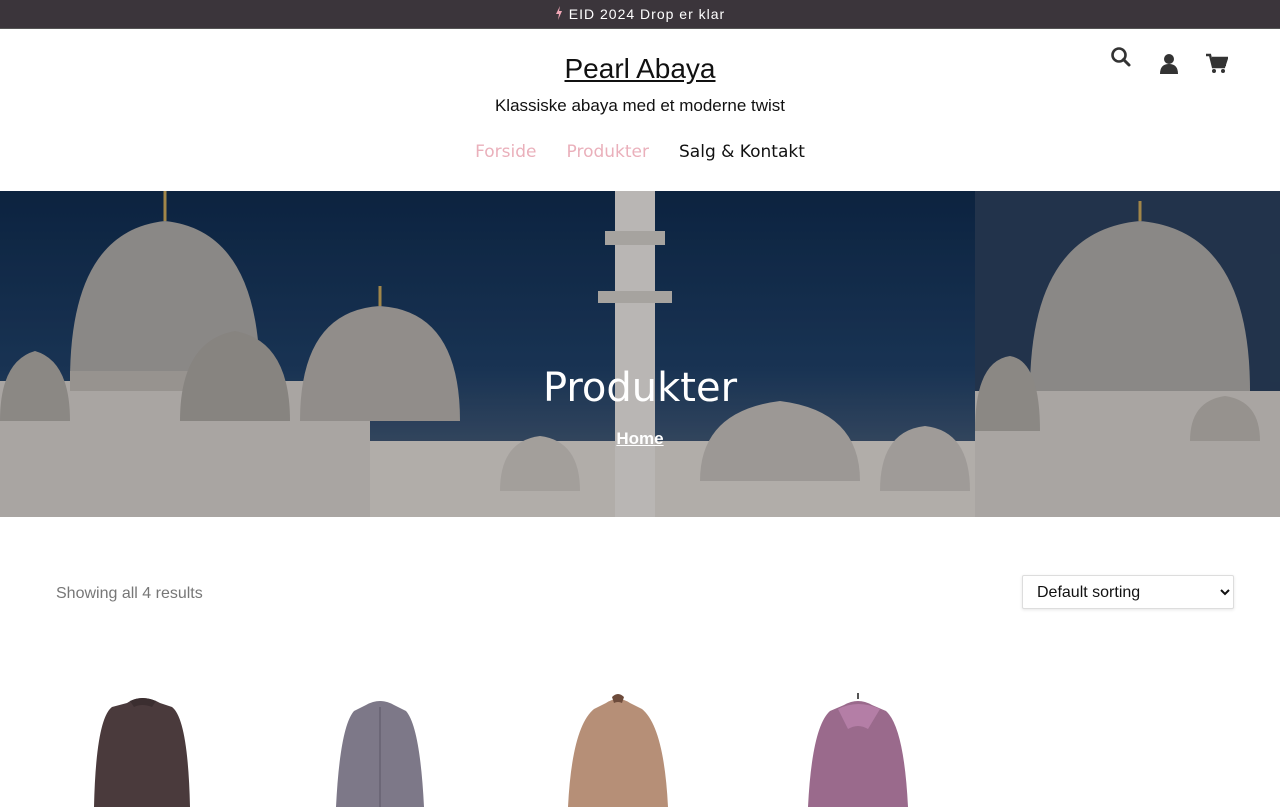 The width and height of the screenshot is (1280, 812). Describe the element at coordinates (1121, 57) in the screenshot. I see `search-icon` at that location.